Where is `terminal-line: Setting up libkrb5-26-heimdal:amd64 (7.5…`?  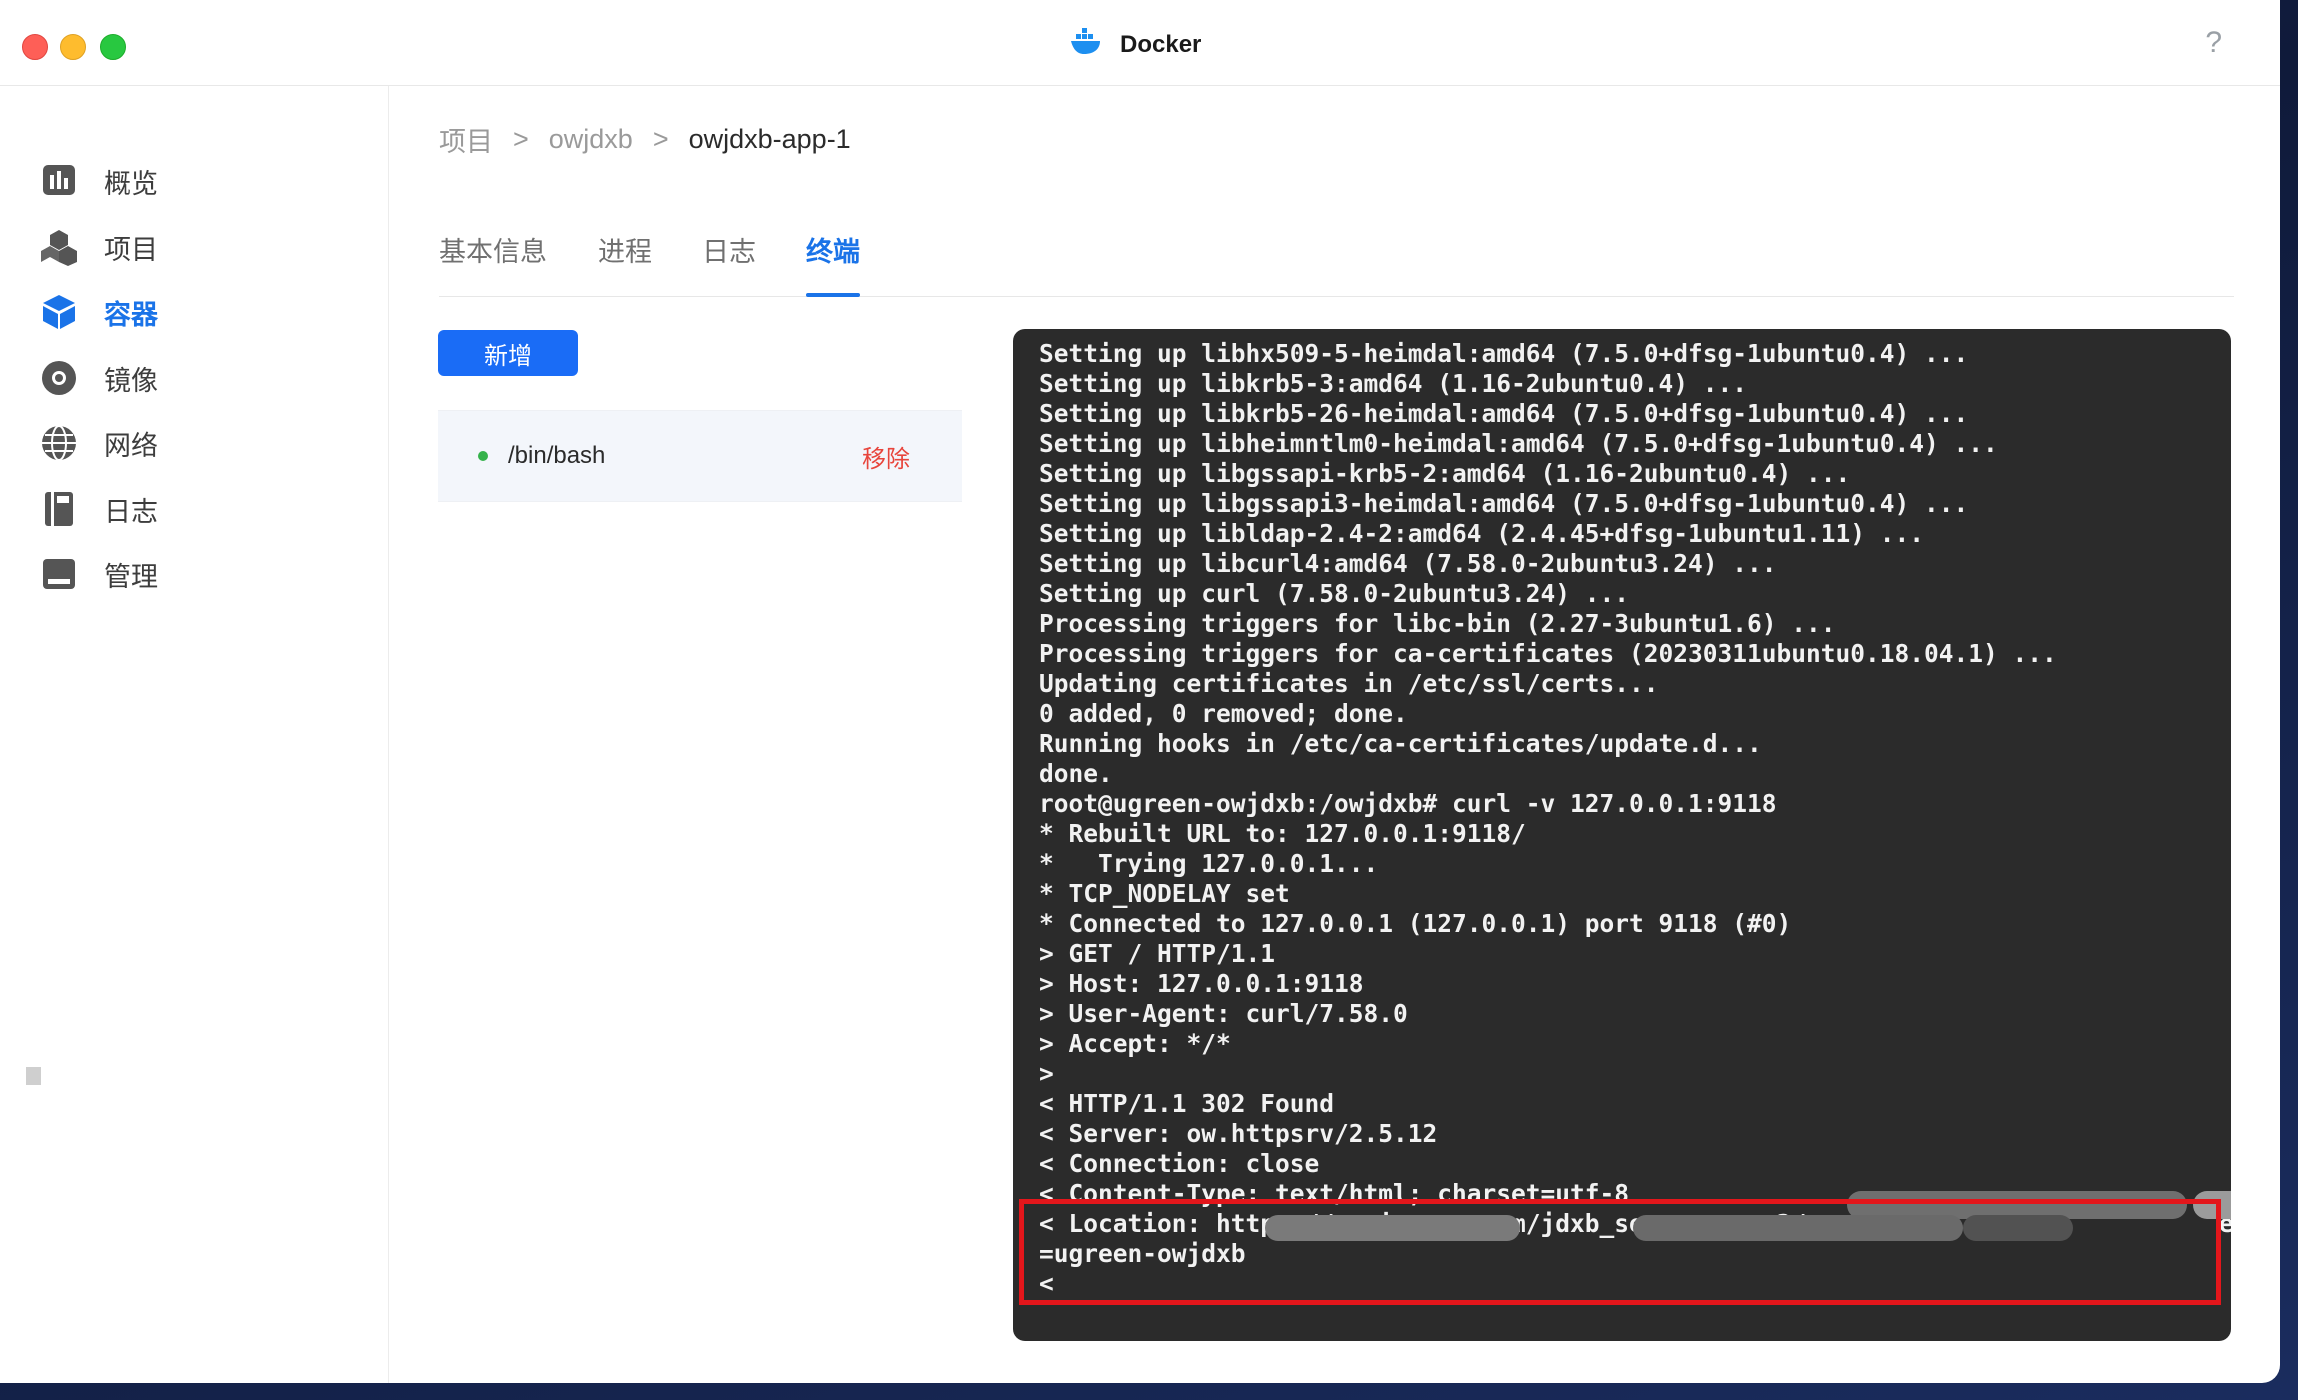
terminal-line: Setting up libkrb5-26-heimdal:amd64 (7.5… is located at coordinates (1504, 413).